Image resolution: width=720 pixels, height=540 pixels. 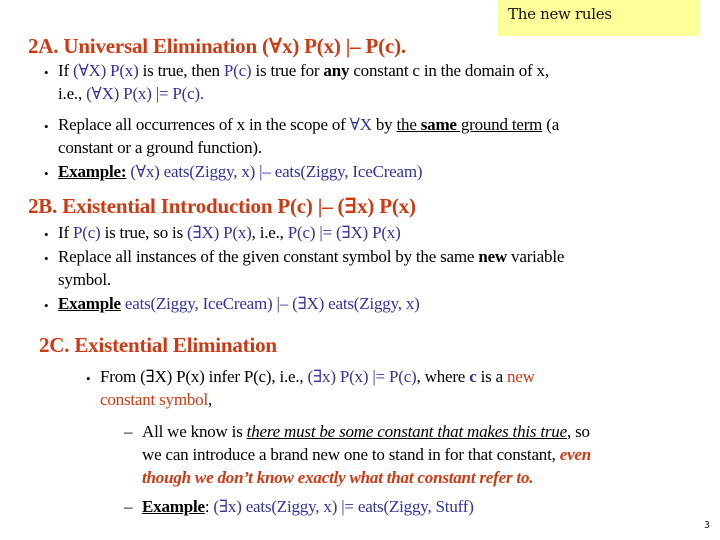 I want to click on text: , where, so click(x=443, y=376).